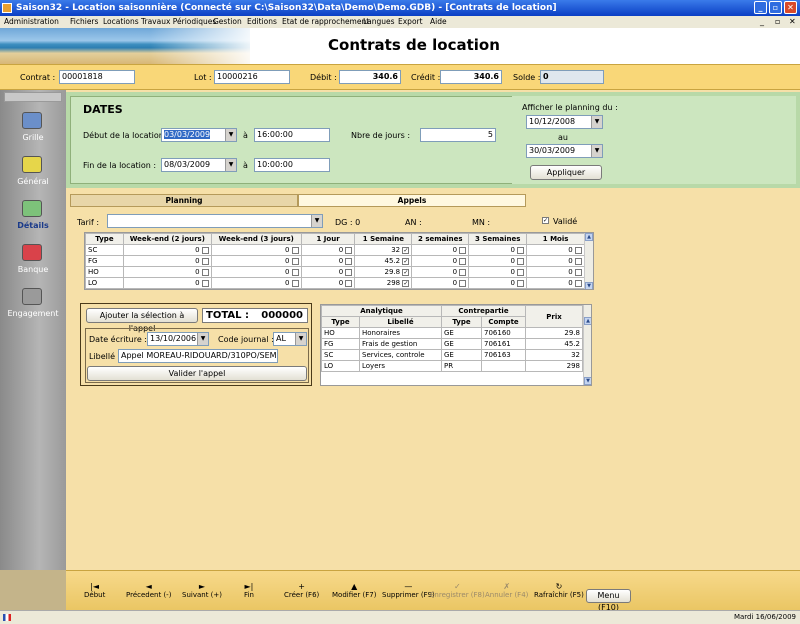 This screenshot has width=800, height=624. I want to click on precedent-button: ◄ Précedent (-), so click(148, 590).